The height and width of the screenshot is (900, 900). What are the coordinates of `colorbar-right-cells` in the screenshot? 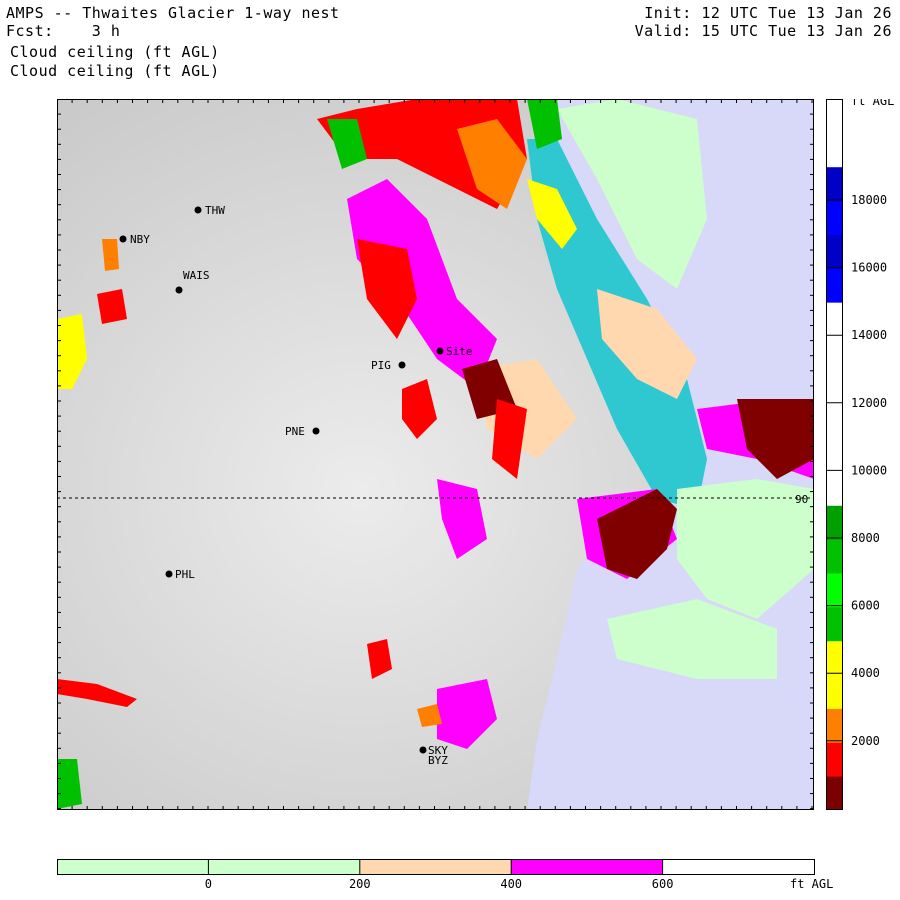 It's located at (834, 454).